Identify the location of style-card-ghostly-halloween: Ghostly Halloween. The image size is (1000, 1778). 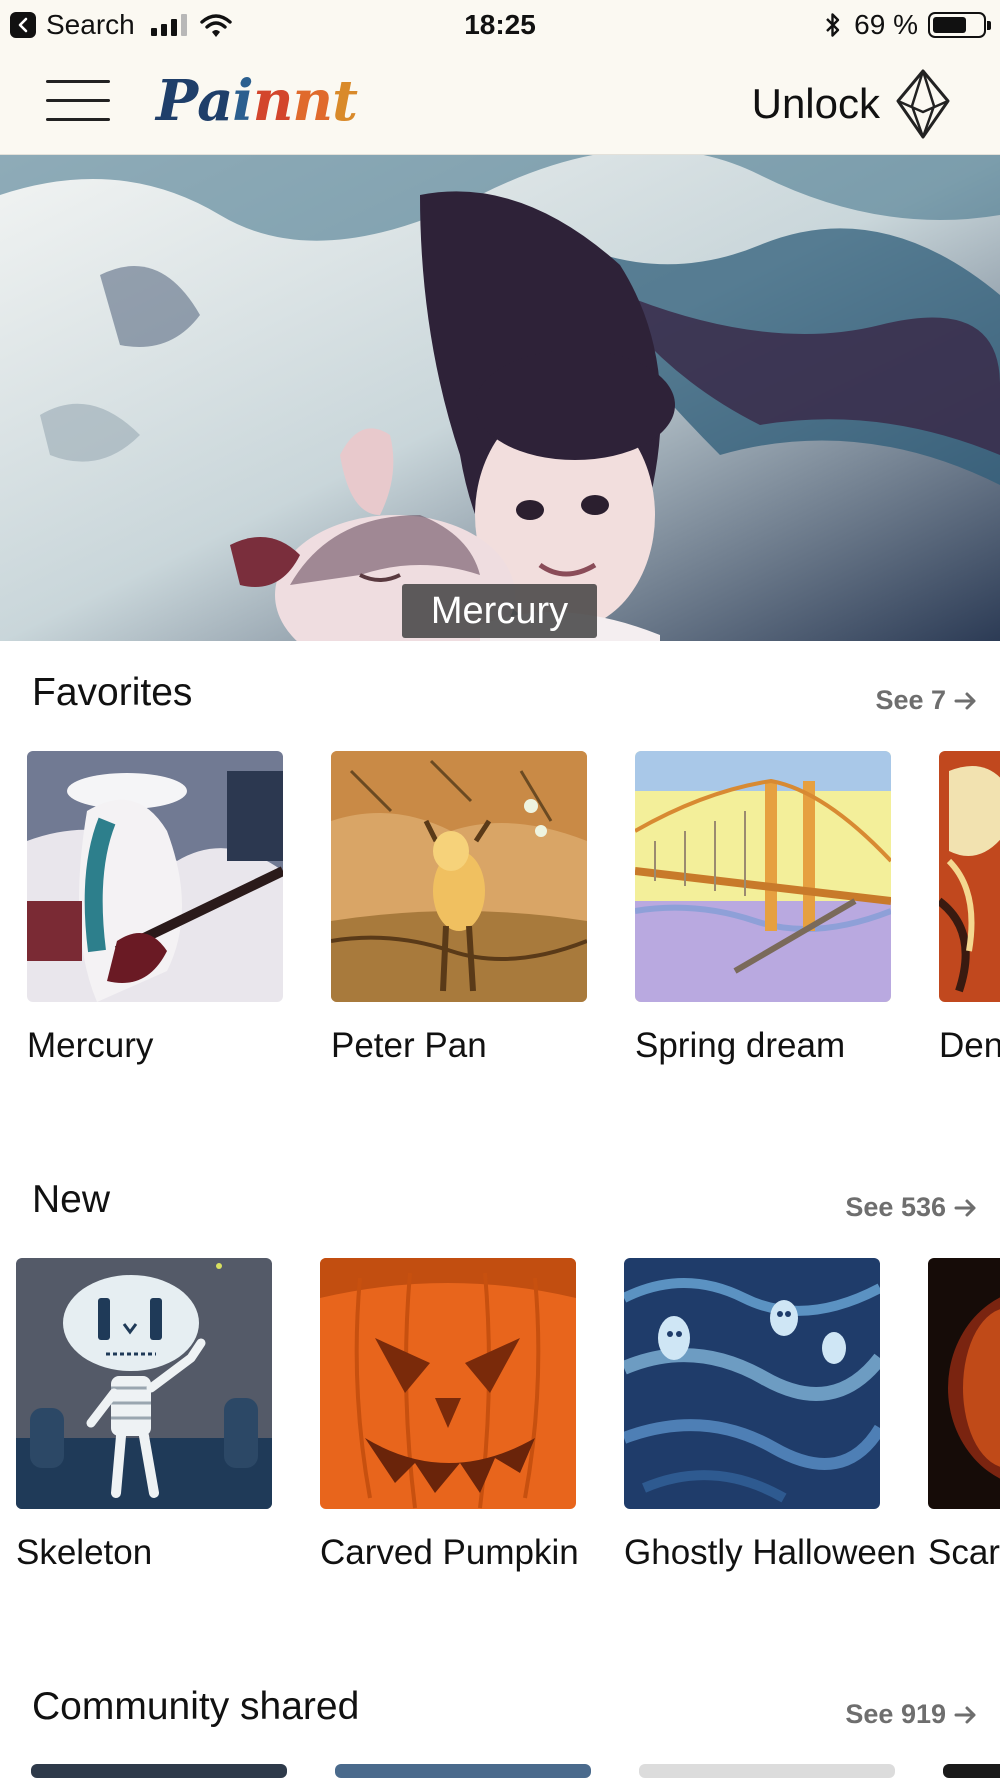
(770, 1416).